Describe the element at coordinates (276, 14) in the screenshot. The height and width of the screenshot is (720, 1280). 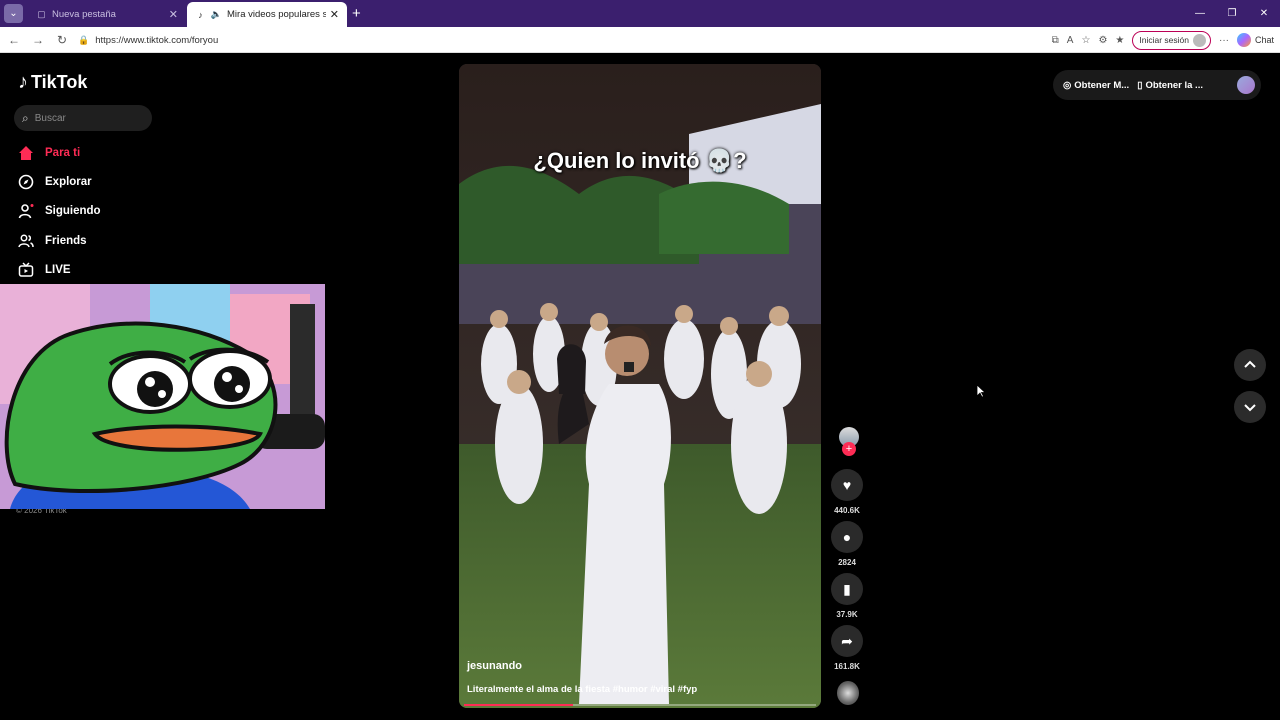
I see `tab-title: Mira videos populares seleccionados` at that location.